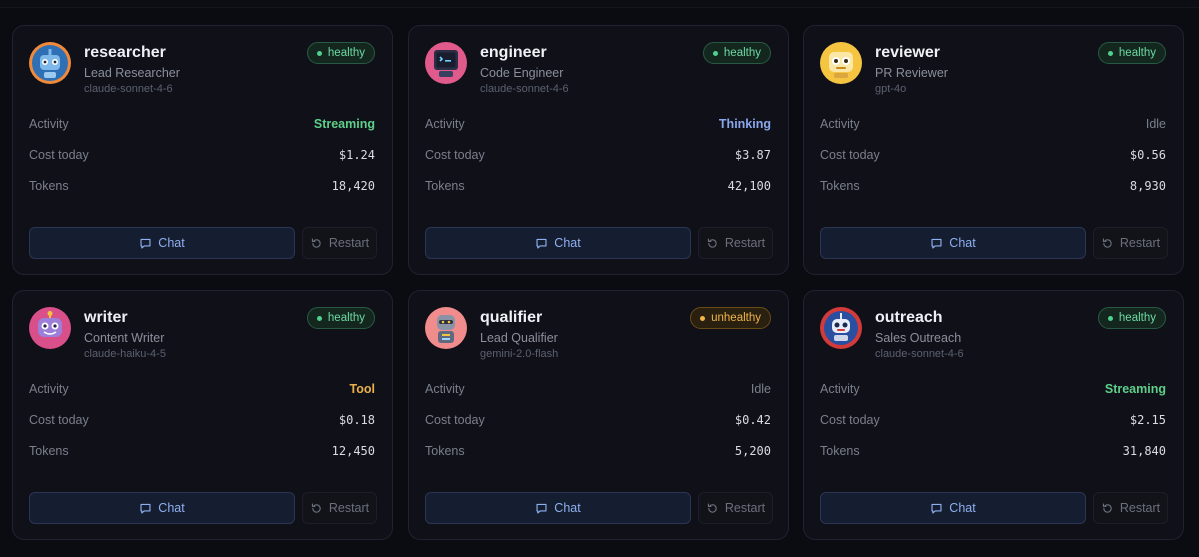  Describe the element at coordinates (356, 420) in the screenshot. I see `cost-value: $0.18` at that location.